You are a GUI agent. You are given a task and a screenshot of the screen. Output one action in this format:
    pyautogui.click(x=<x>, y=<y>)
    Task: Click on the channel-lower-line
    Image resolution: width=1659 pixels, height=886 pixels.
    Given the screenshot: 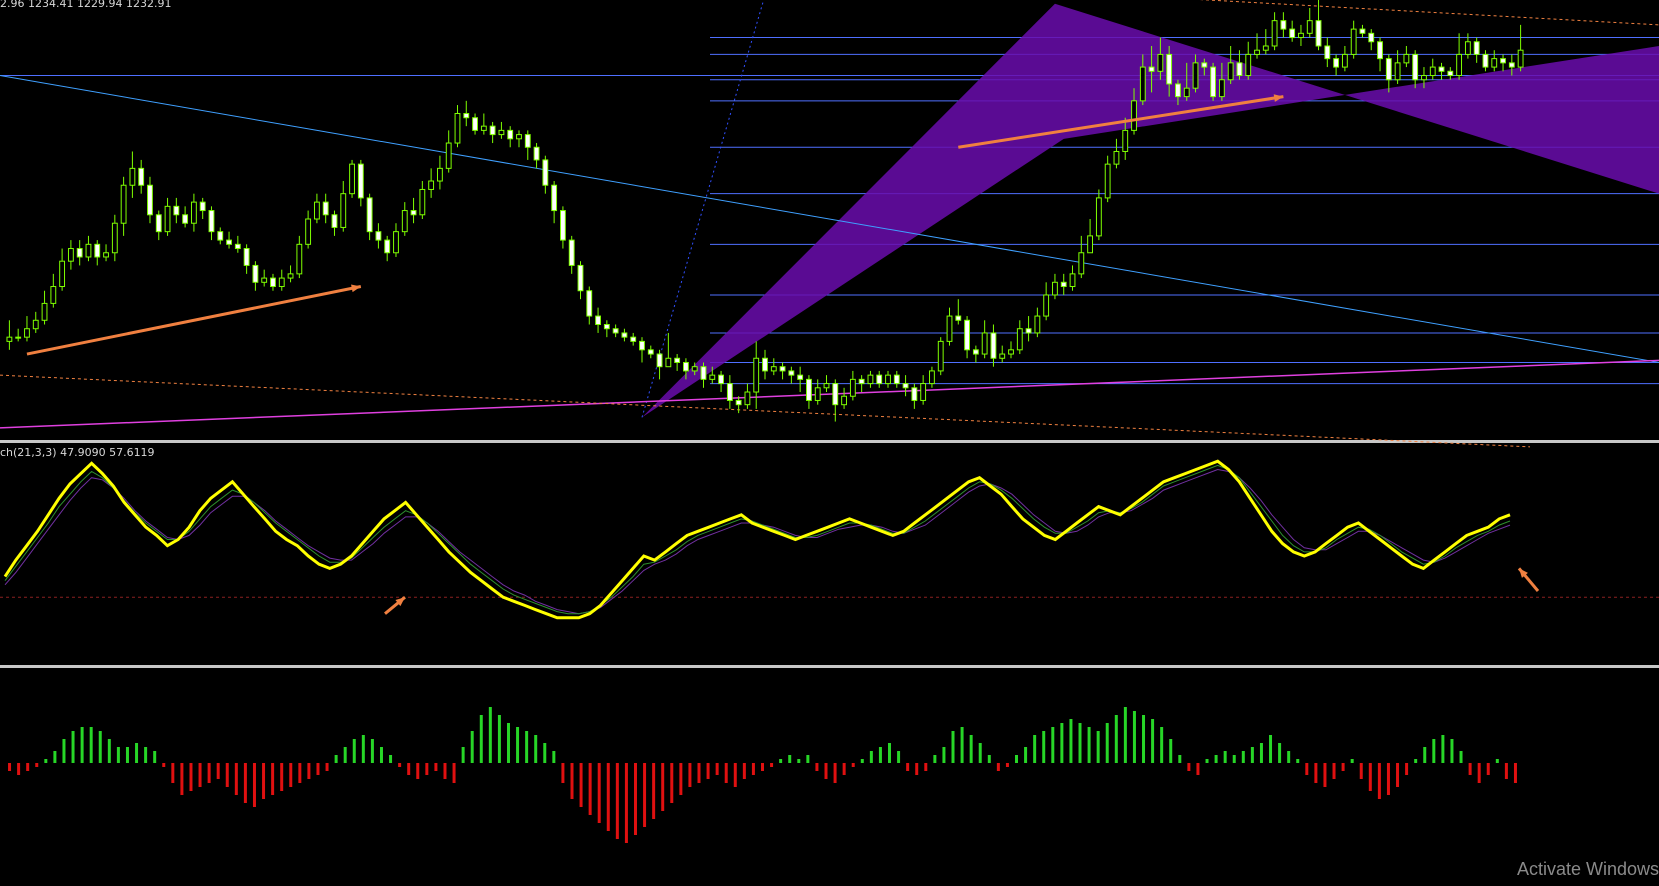 What is the action you would take?
    pyautogui.click(x=829, y=394)
    